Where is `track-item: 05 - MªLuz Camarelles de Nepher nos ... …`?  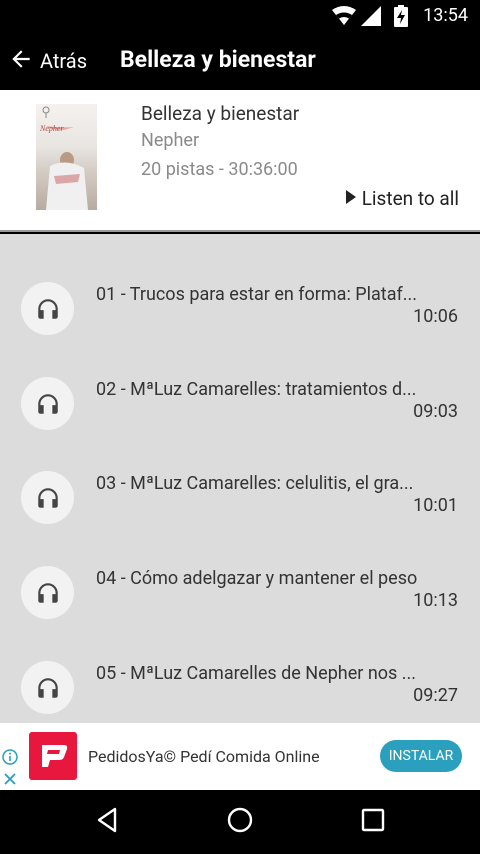 track-item: 05 - MªLuz Camarelles de Nepher nos ... … is located at coordinates (240, 692).